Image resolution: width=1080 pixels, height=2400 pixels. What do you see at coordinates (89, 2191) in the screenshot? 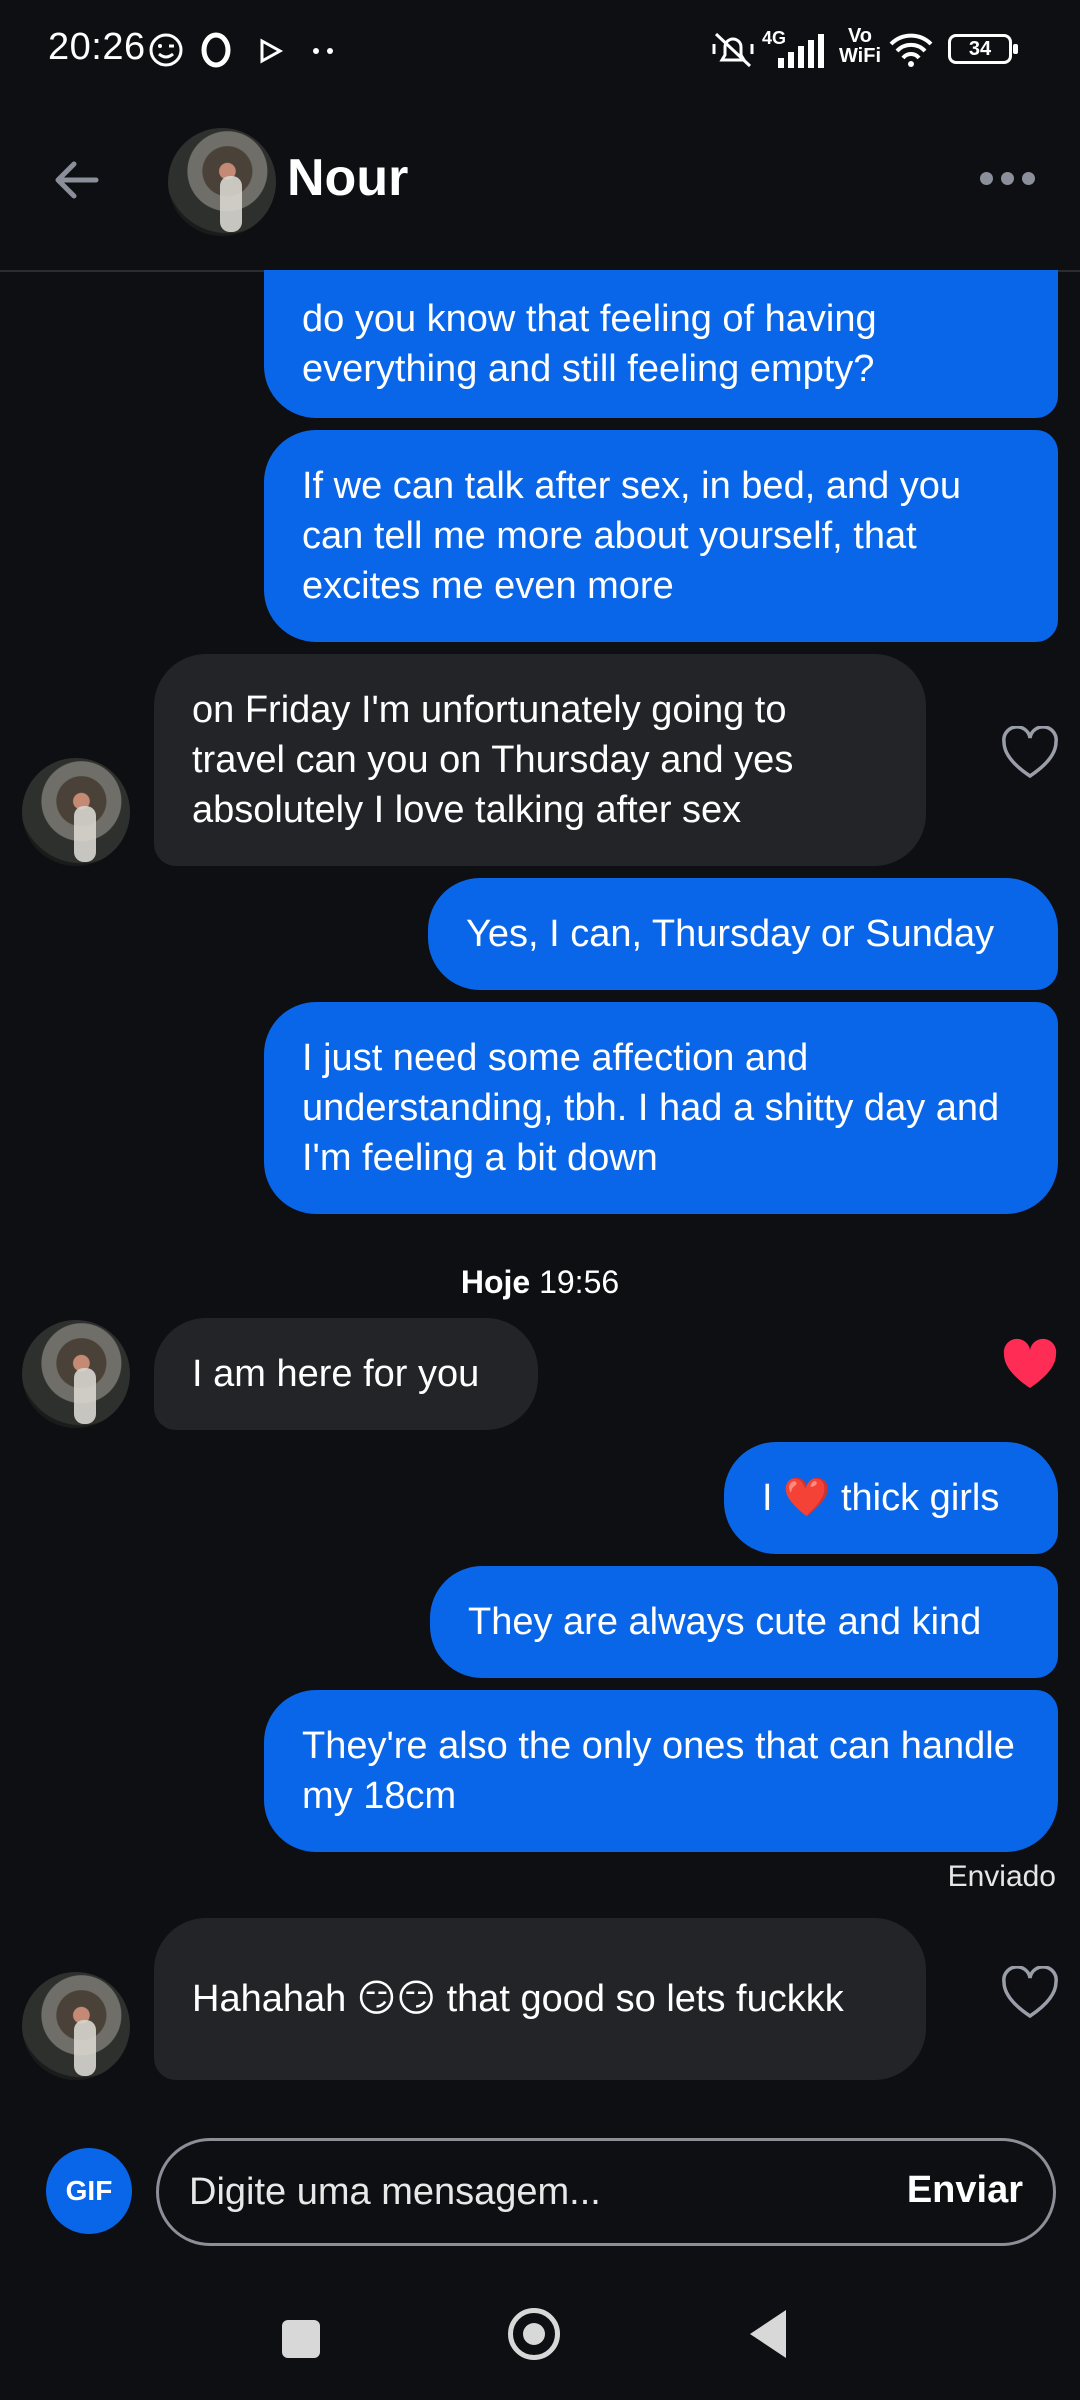
I see `gif-button: GIF` at bounding box center [89, 2191].